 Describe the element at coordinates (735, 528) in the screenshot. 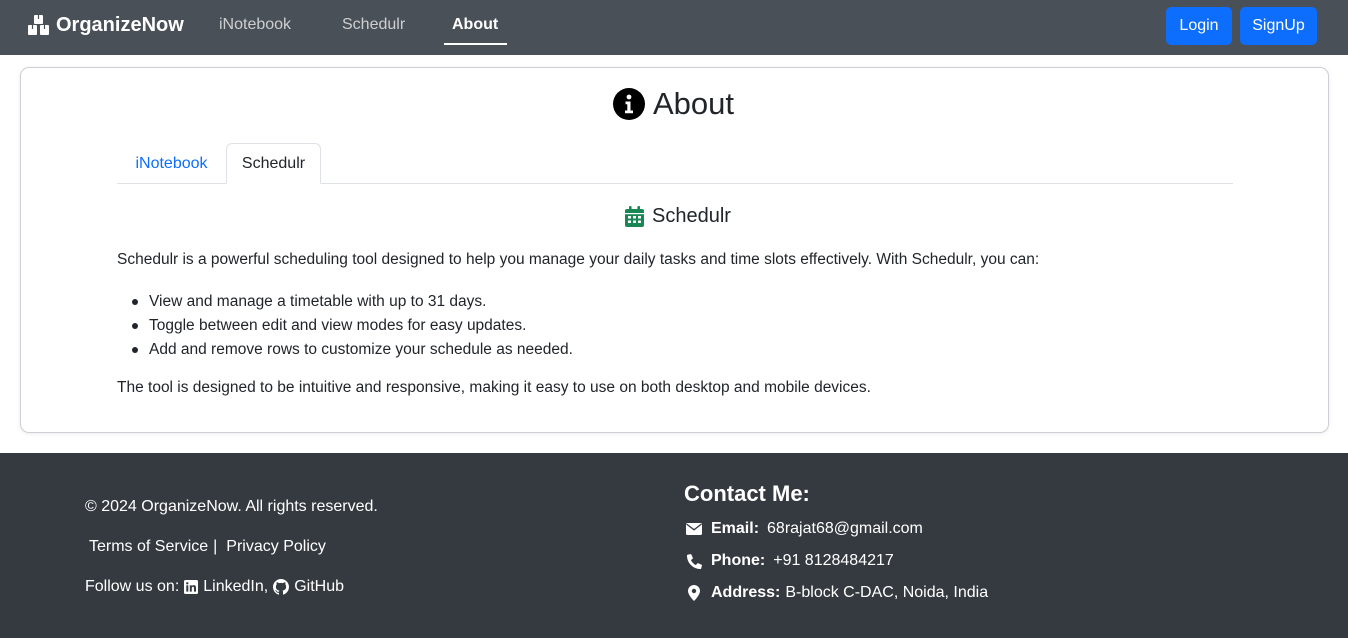

I see `email-label: Email:` at that location.